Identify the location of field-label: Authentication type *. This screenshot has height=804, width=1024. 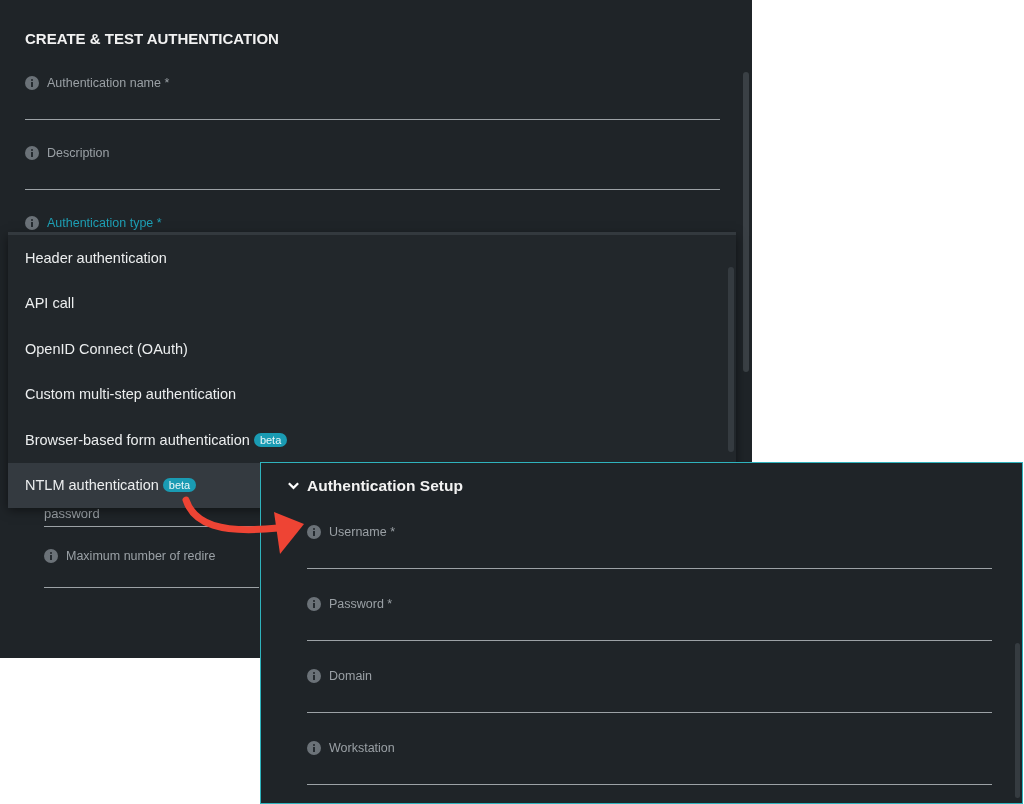
(104, 223).